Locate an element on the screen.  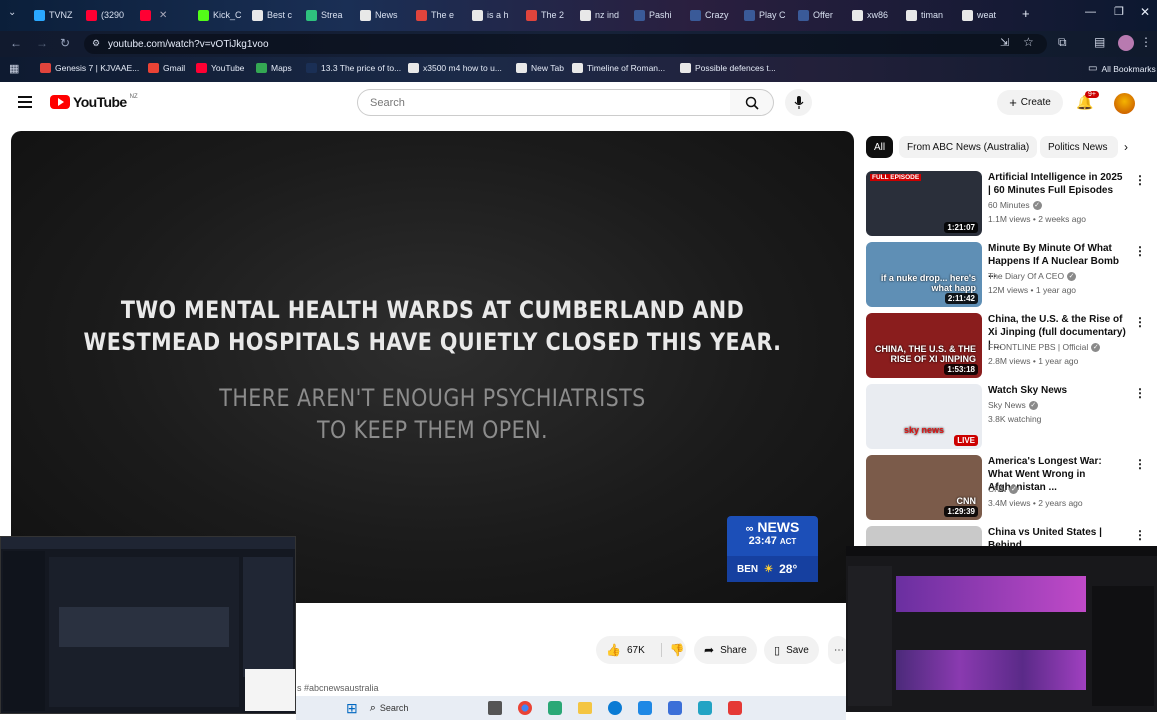
like-icon: 👍 is located at coordinates (613, 650).